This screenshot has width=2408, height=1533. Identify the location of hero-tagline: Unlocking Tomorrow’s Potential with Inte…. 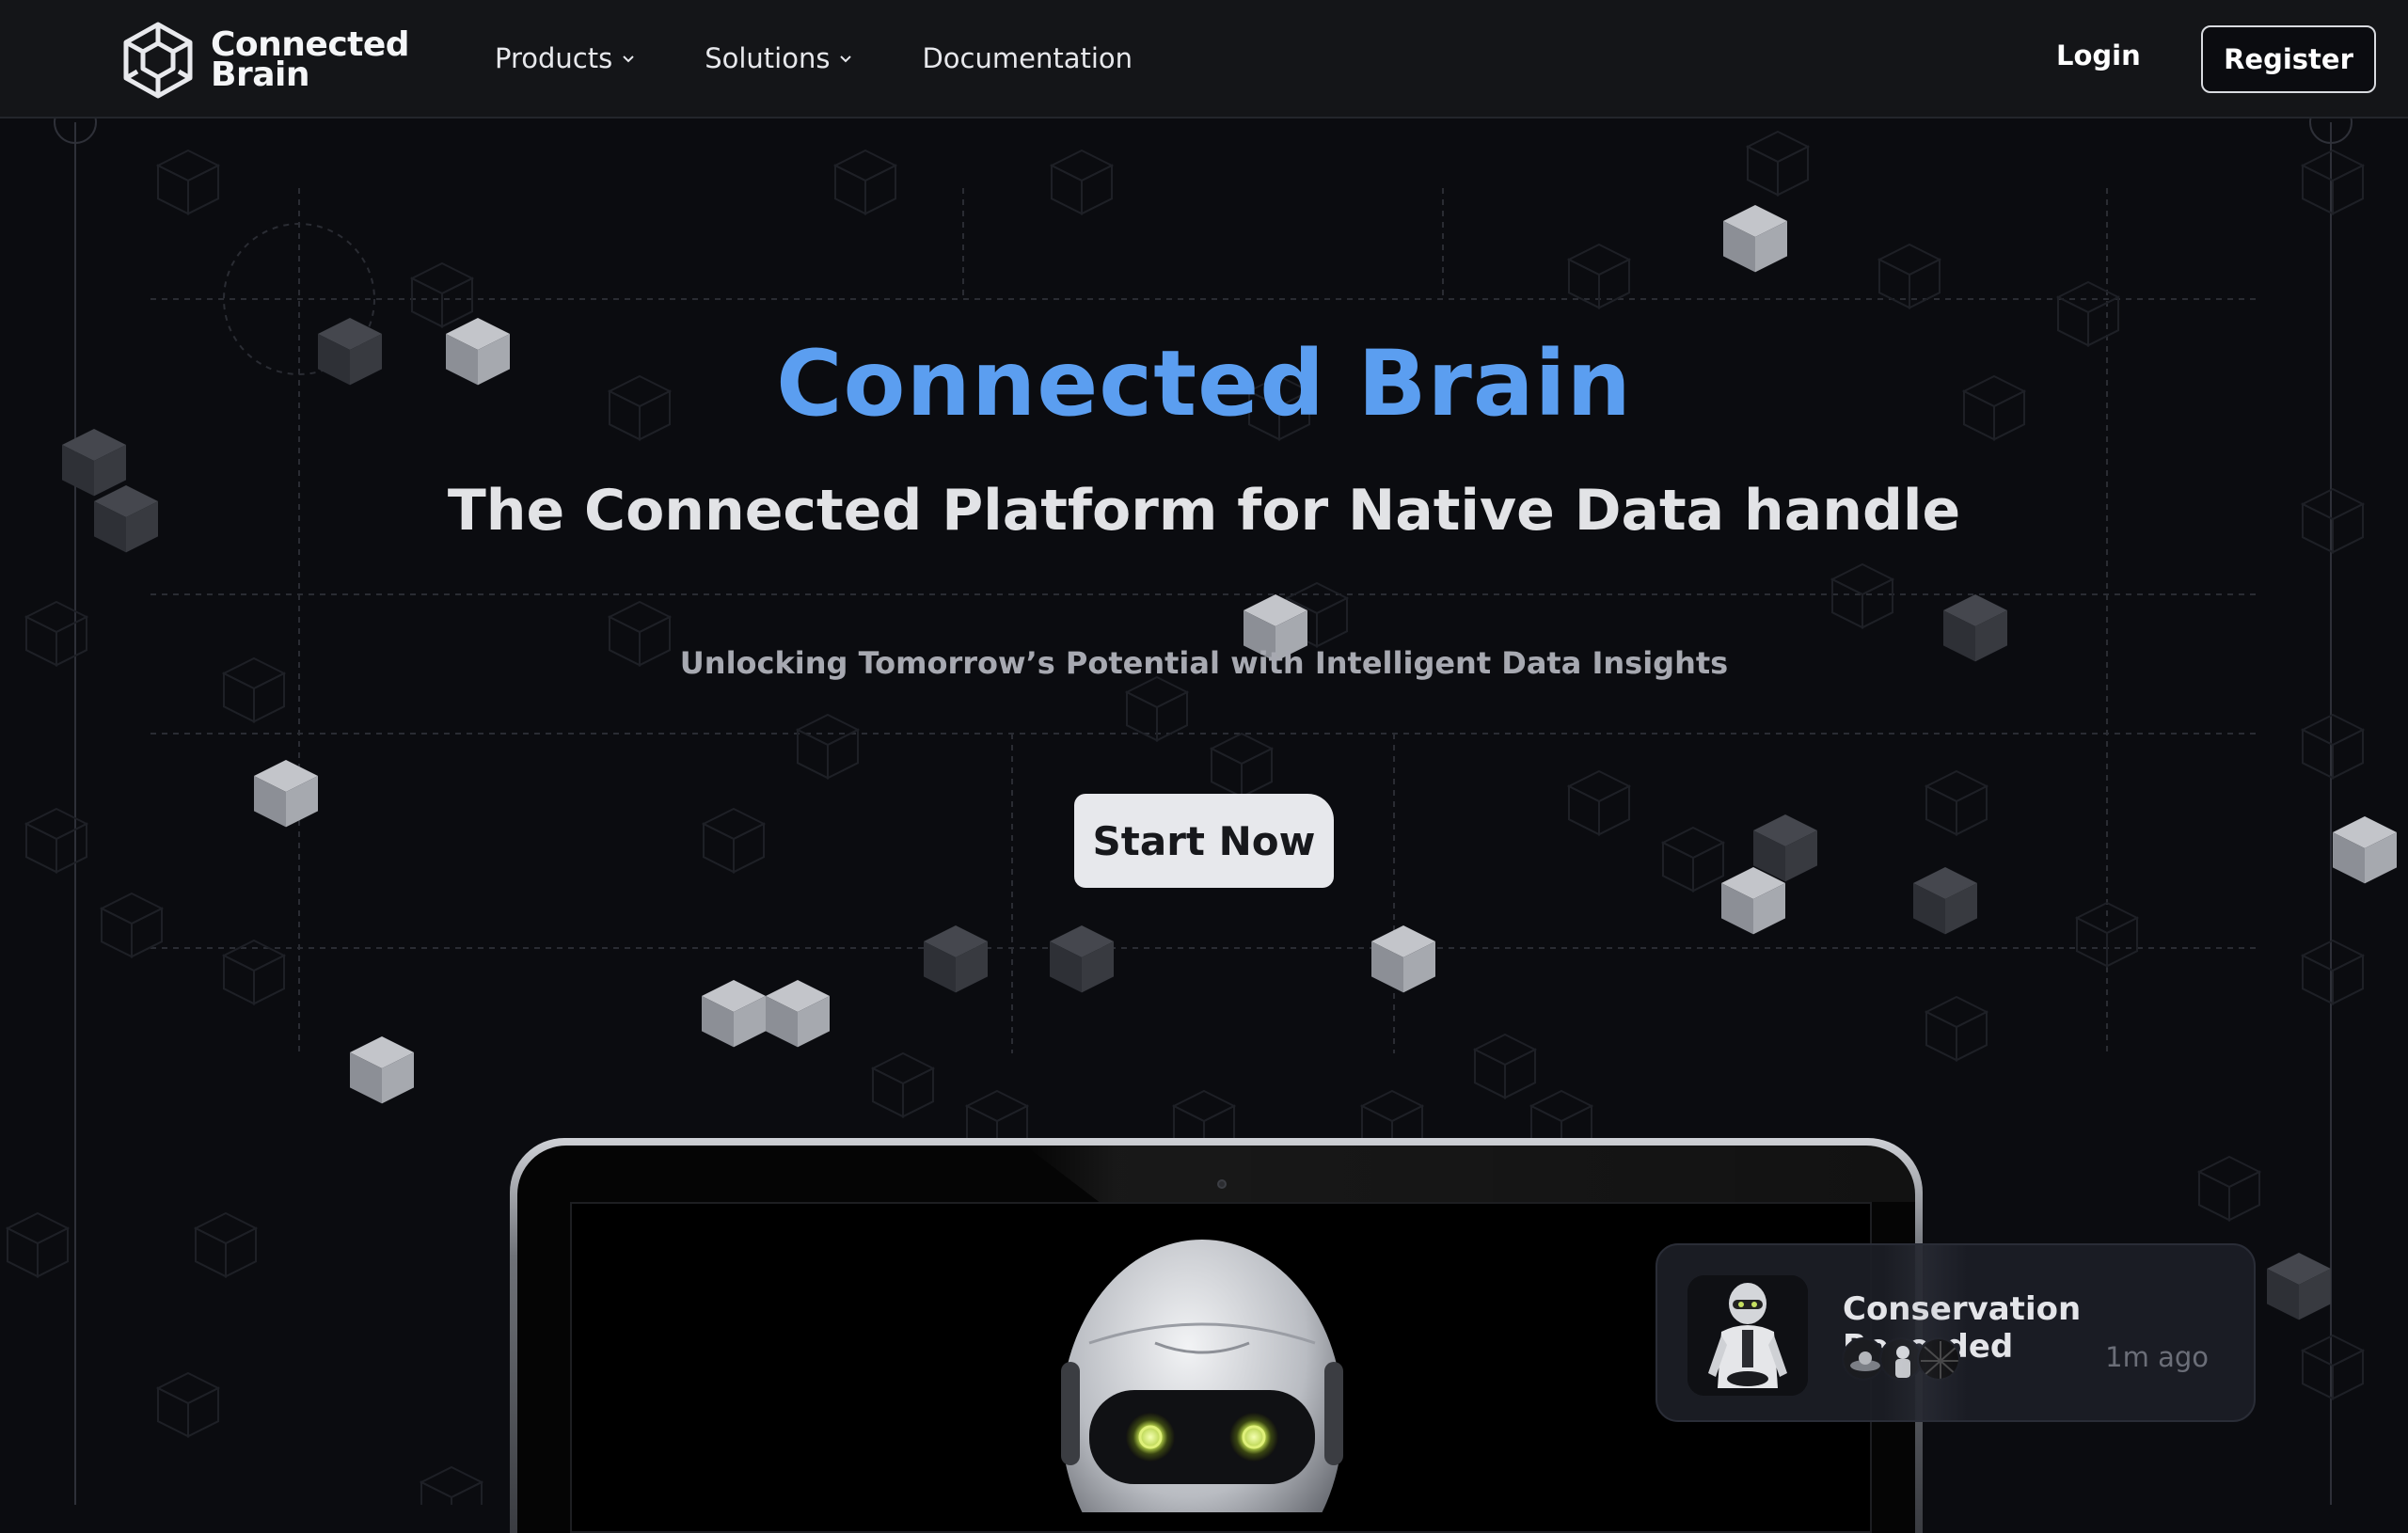
(1204, 663).